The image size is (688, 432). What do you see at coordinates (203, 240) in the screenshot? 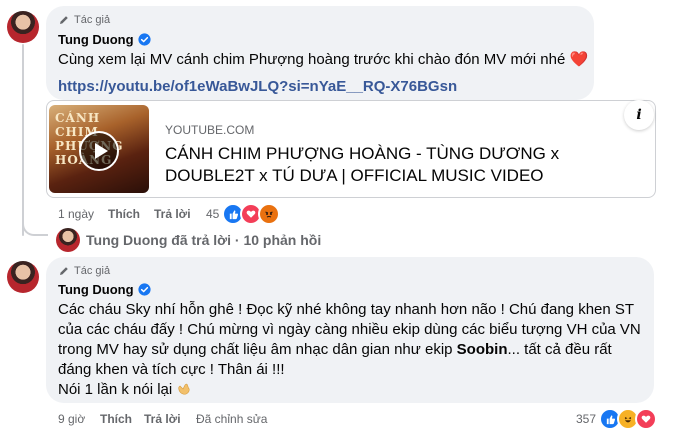
I see `replies-summary-text: Tung Duong đã trả lời · 10 phản hồi` at bounding box center [203, 240].